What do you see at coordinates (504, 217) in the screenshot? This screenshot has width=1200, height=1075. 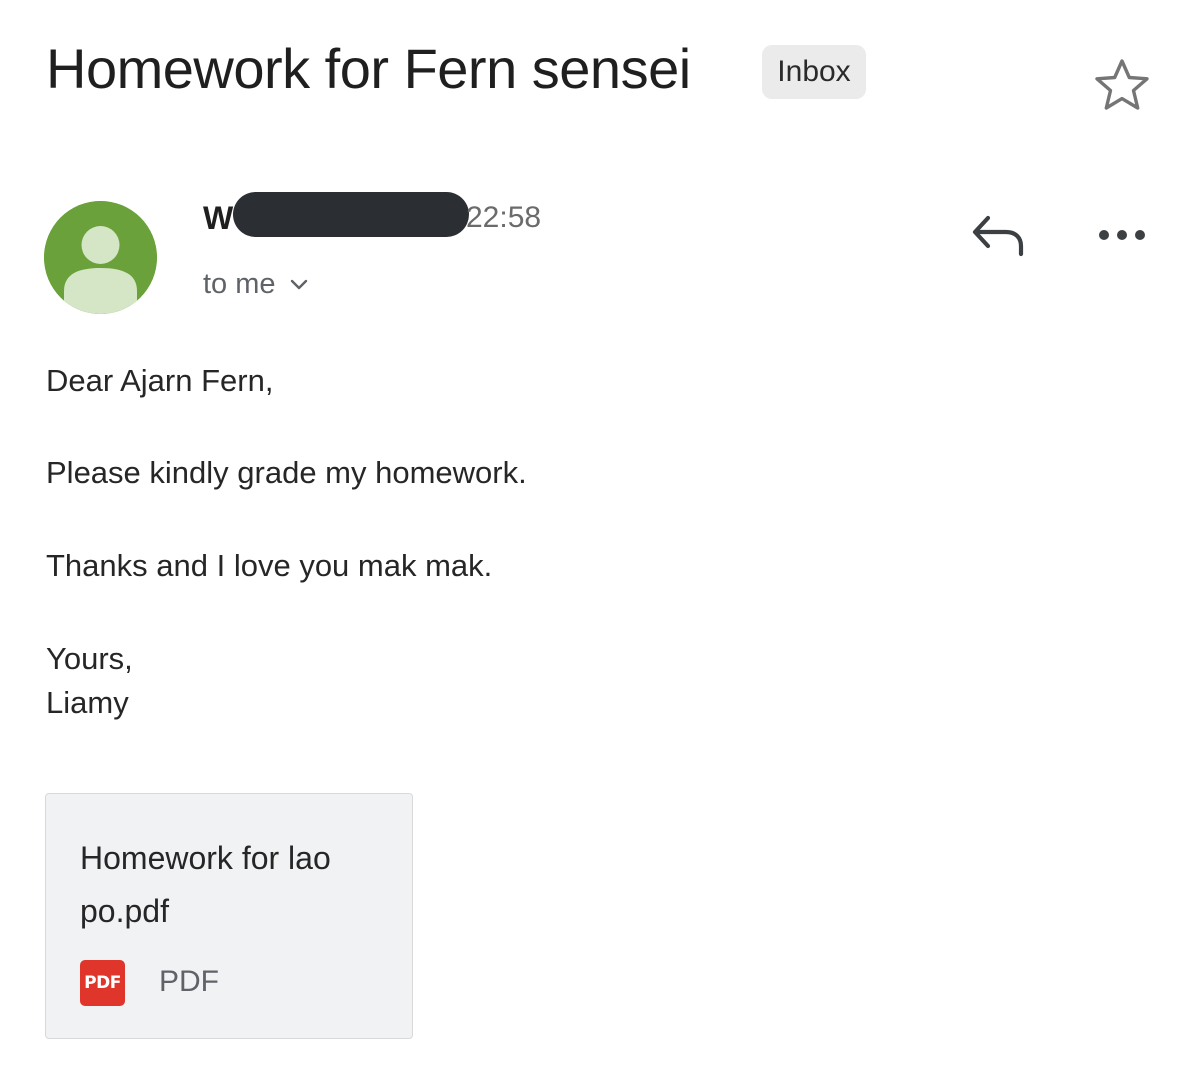 I see `message-time: 22:58` at bounding box center [504, 217].